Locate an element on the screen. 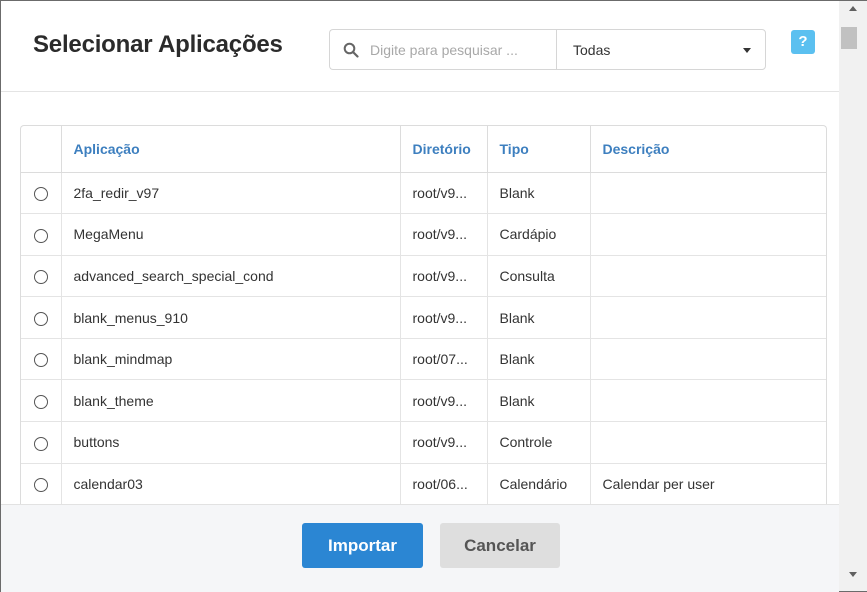 The image size is (867, 592). table-row: 2fa_redir_v97 root/v9... Blank is located at coordinates (423, 193).